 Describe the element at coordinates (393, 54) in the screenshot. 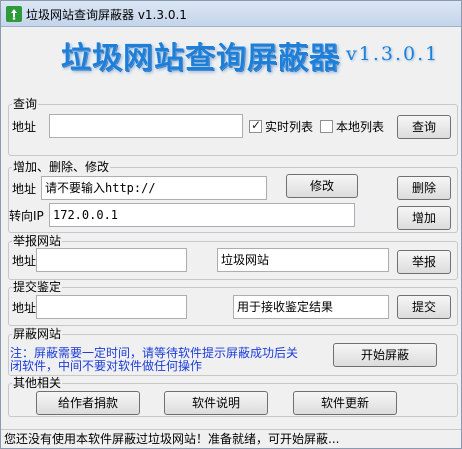

I see `banner-version: v1.3.0.1` at that location.